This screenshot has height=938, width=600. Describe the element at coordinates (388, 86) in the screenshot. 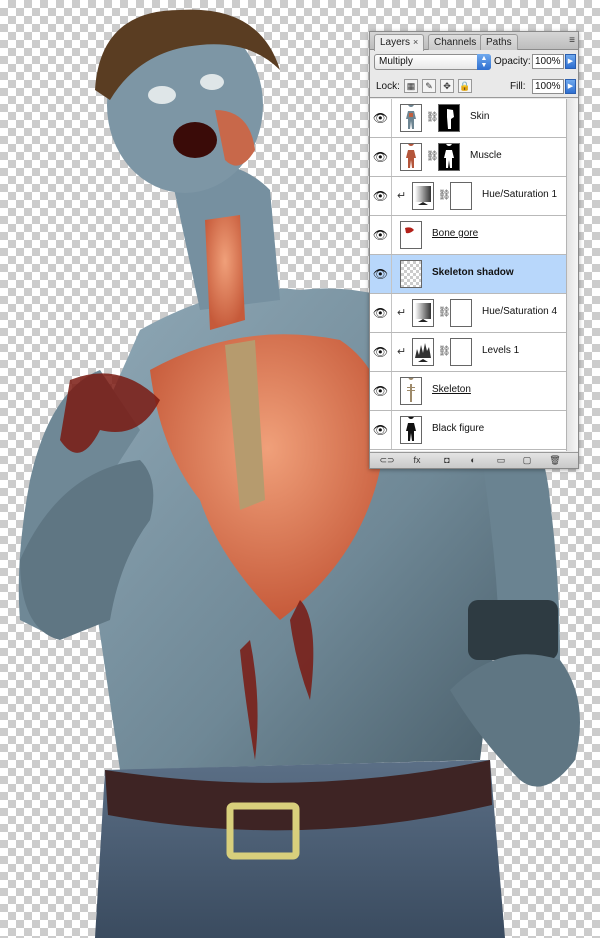

I see `lock-label: Lock:` at that location.